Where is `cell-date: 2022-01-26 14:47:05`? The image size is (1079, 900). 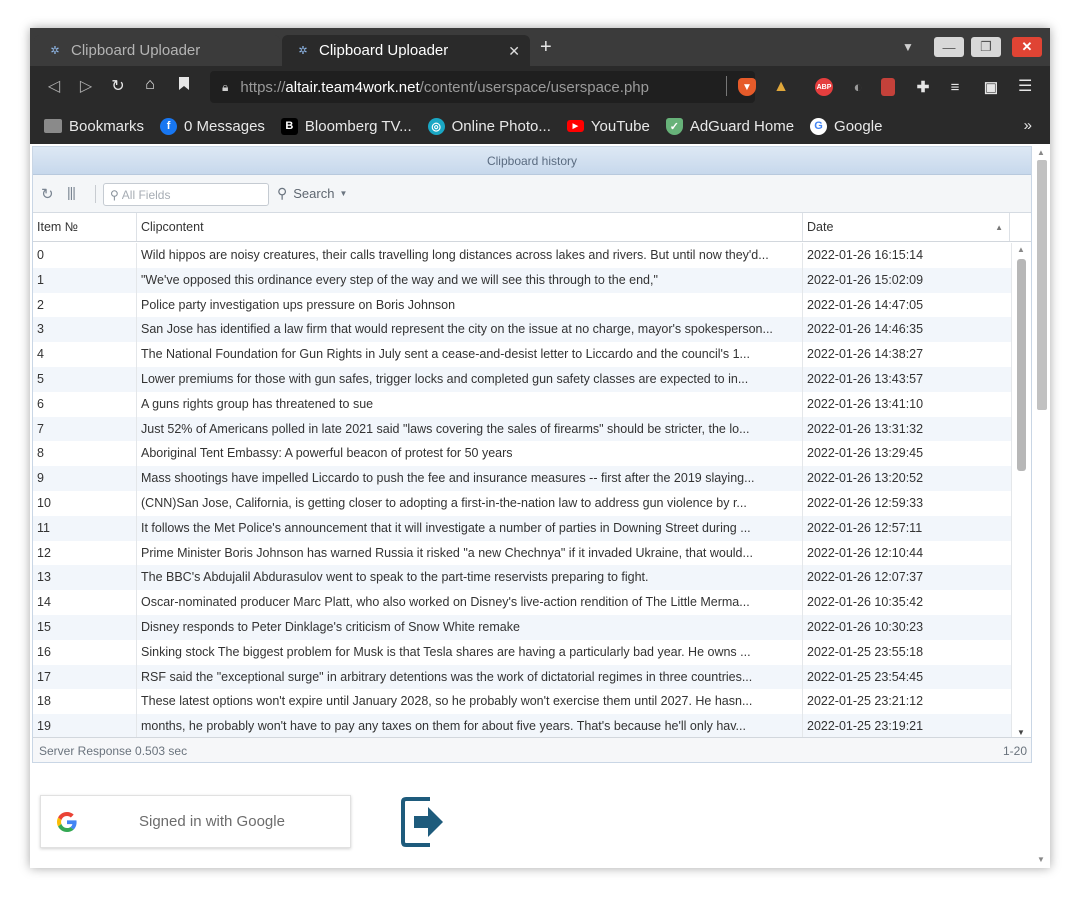 cell-date: 2022-01-26 14:47:05 is located at coordinates (865, 304).